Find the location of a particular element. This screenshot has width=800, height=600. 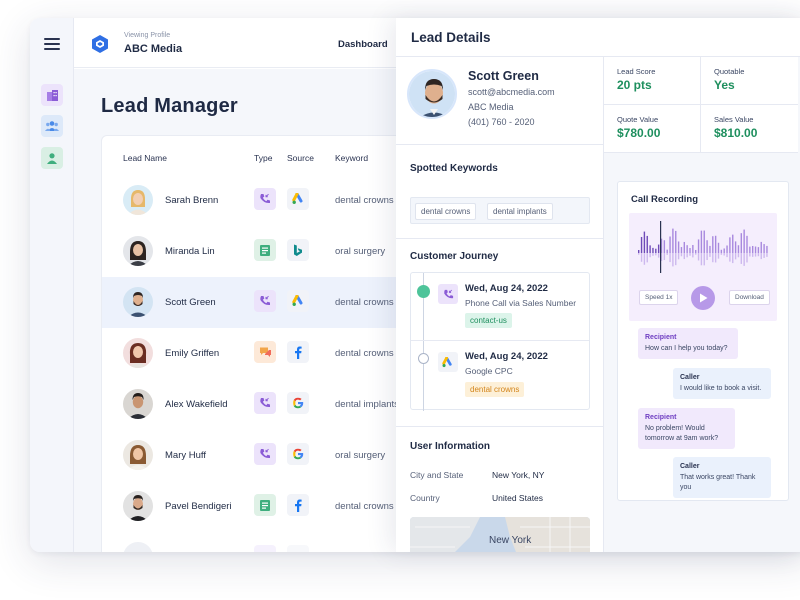

country-value: United States is located at coordinates (518, 498).